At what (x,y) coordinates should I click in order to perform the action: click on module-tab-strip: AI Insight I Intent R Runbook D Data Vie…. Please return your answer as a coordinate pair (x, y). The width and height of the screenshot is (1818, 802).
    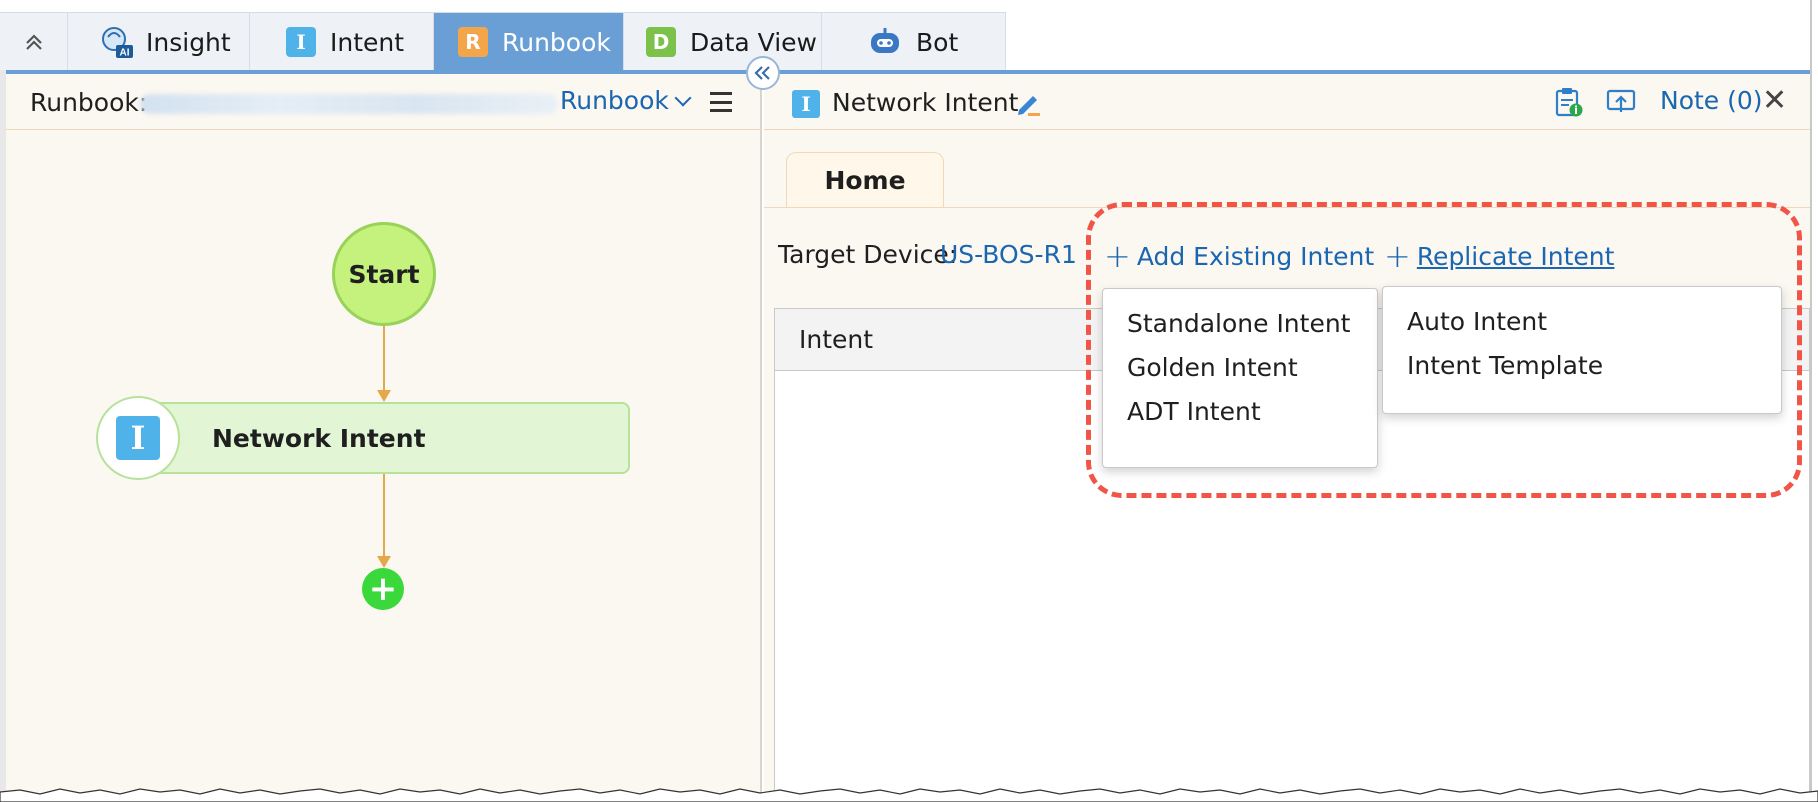
    Looking at the image, I should click on (503, 41).